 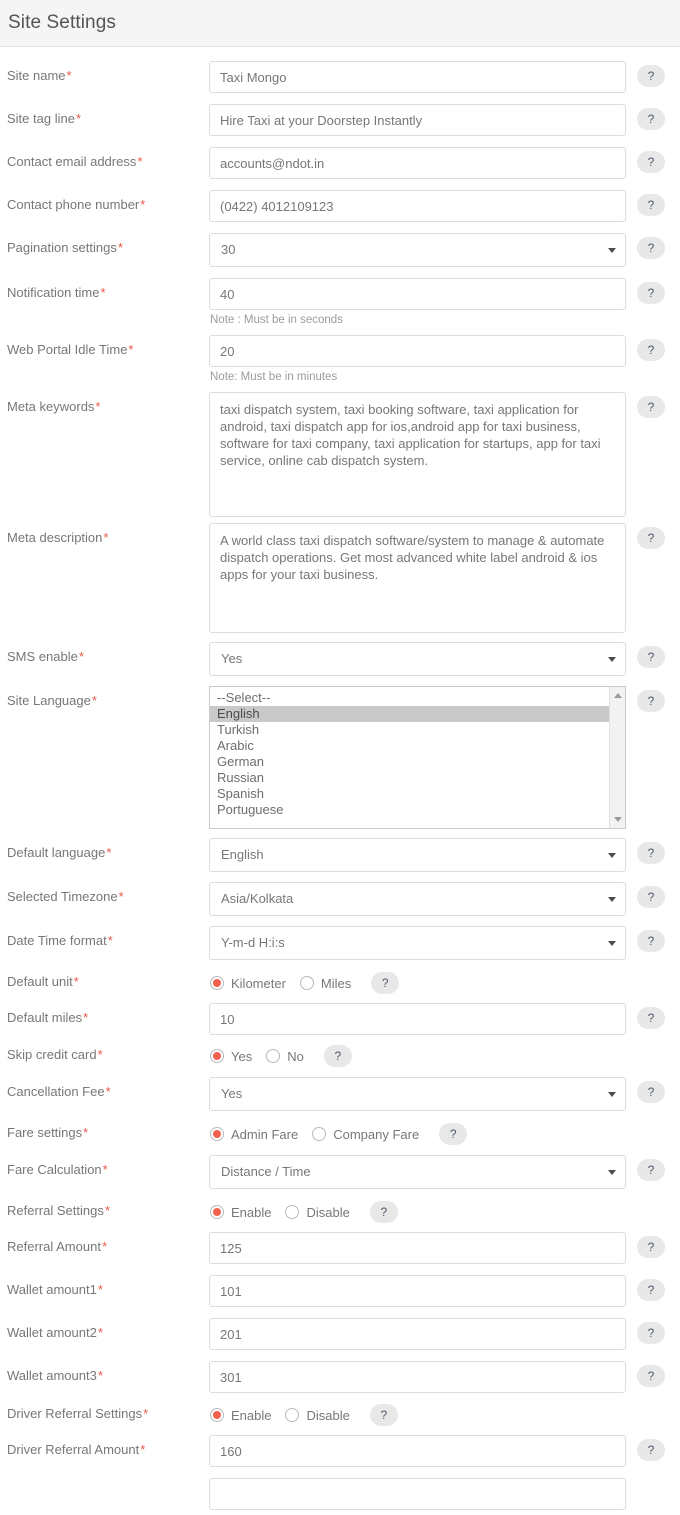 I want to click on label-text: Wallet amount3, so click(x=52, y=1375).